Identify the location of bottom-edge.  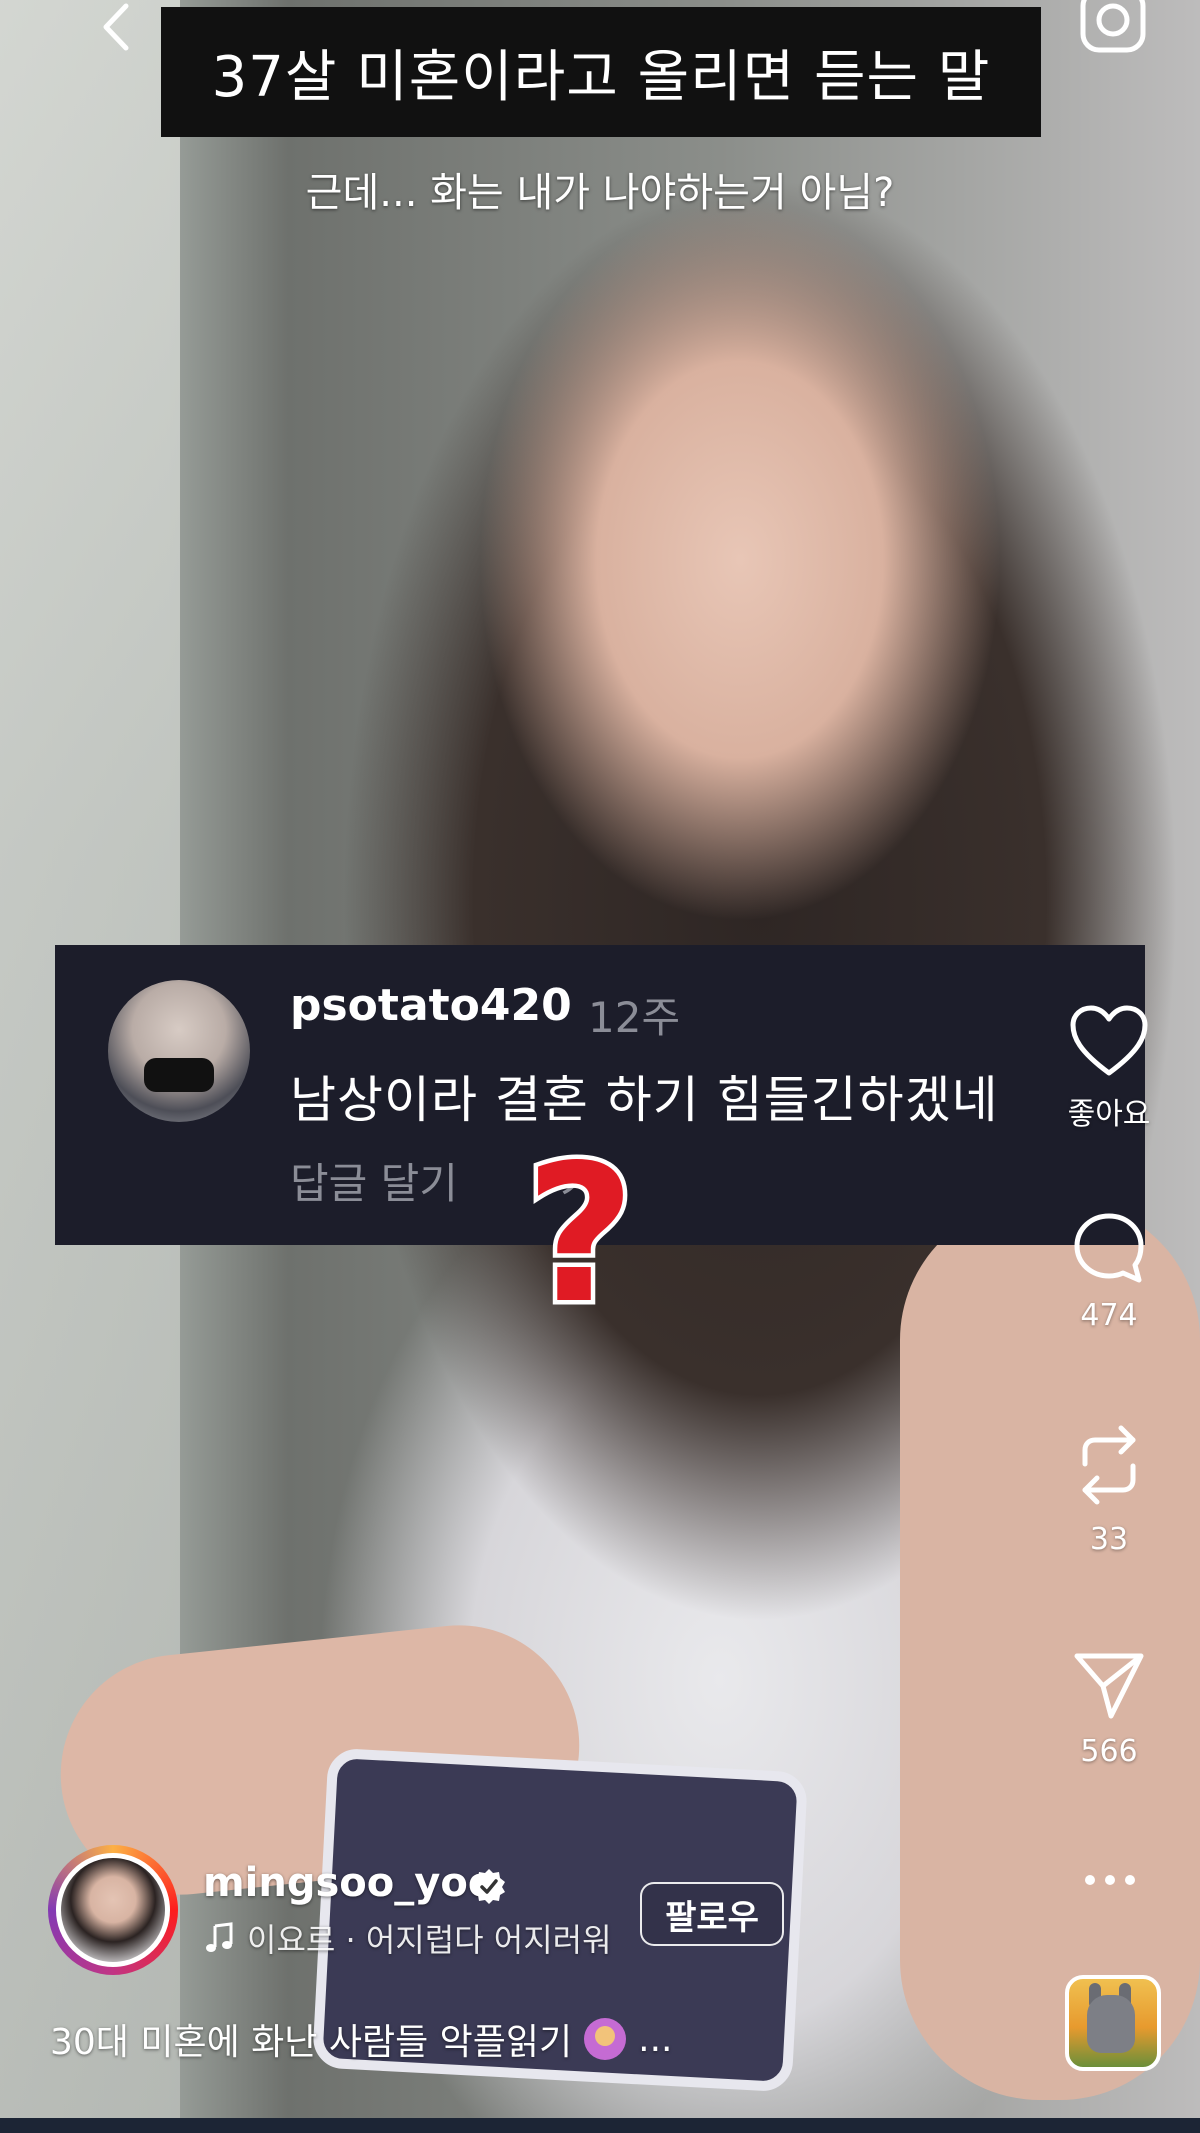
(600, 2125).